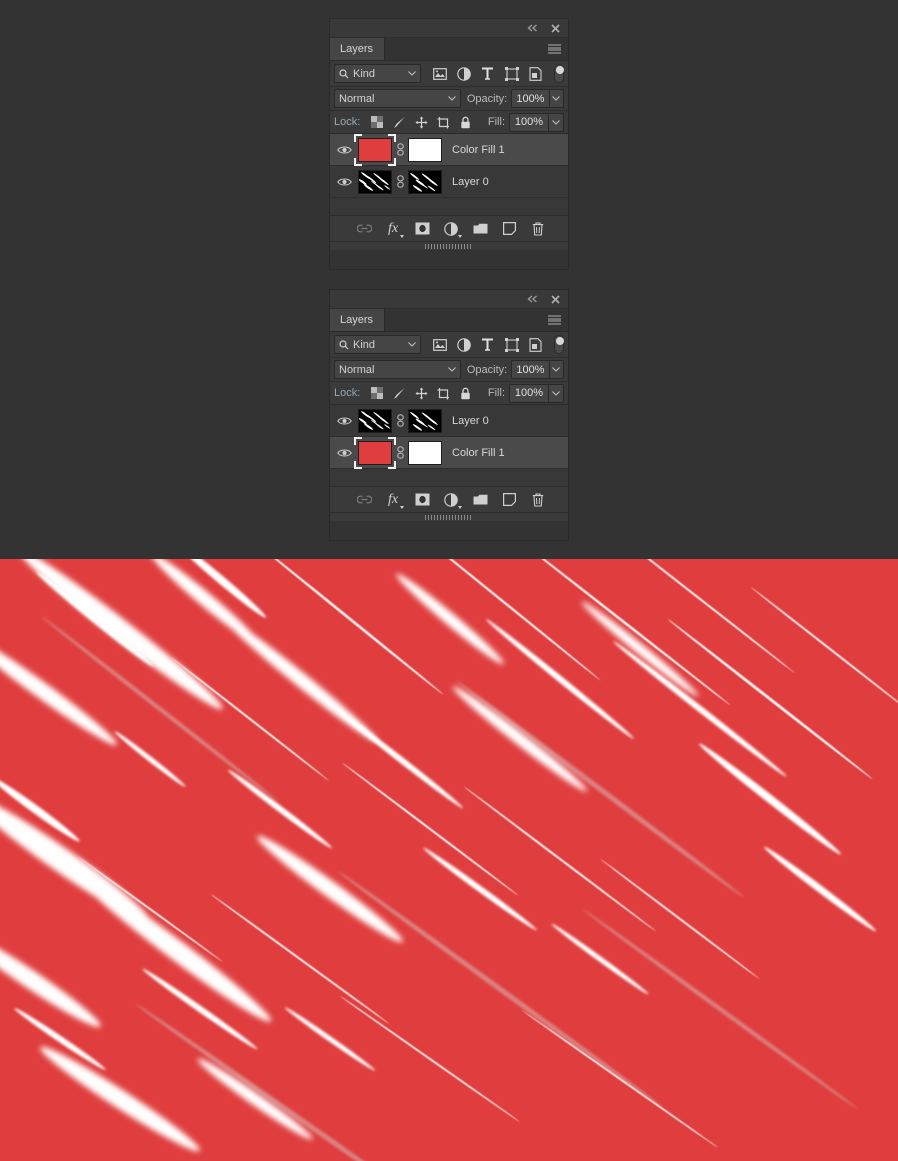  Describe the element at coordinates (357, 98) in the screenshot. I see `blend-mode-value: Normal` at that location.